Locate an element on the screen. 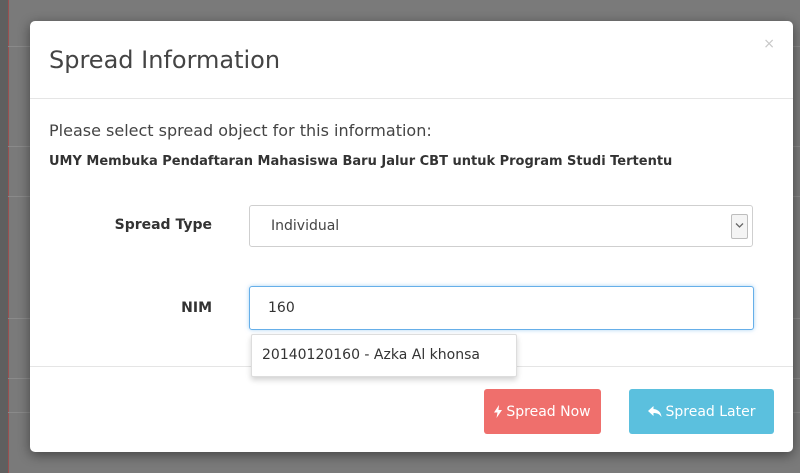 The height and width of the screenshot is (473, 800). bolt-icon is located at coordinates (498, 411).